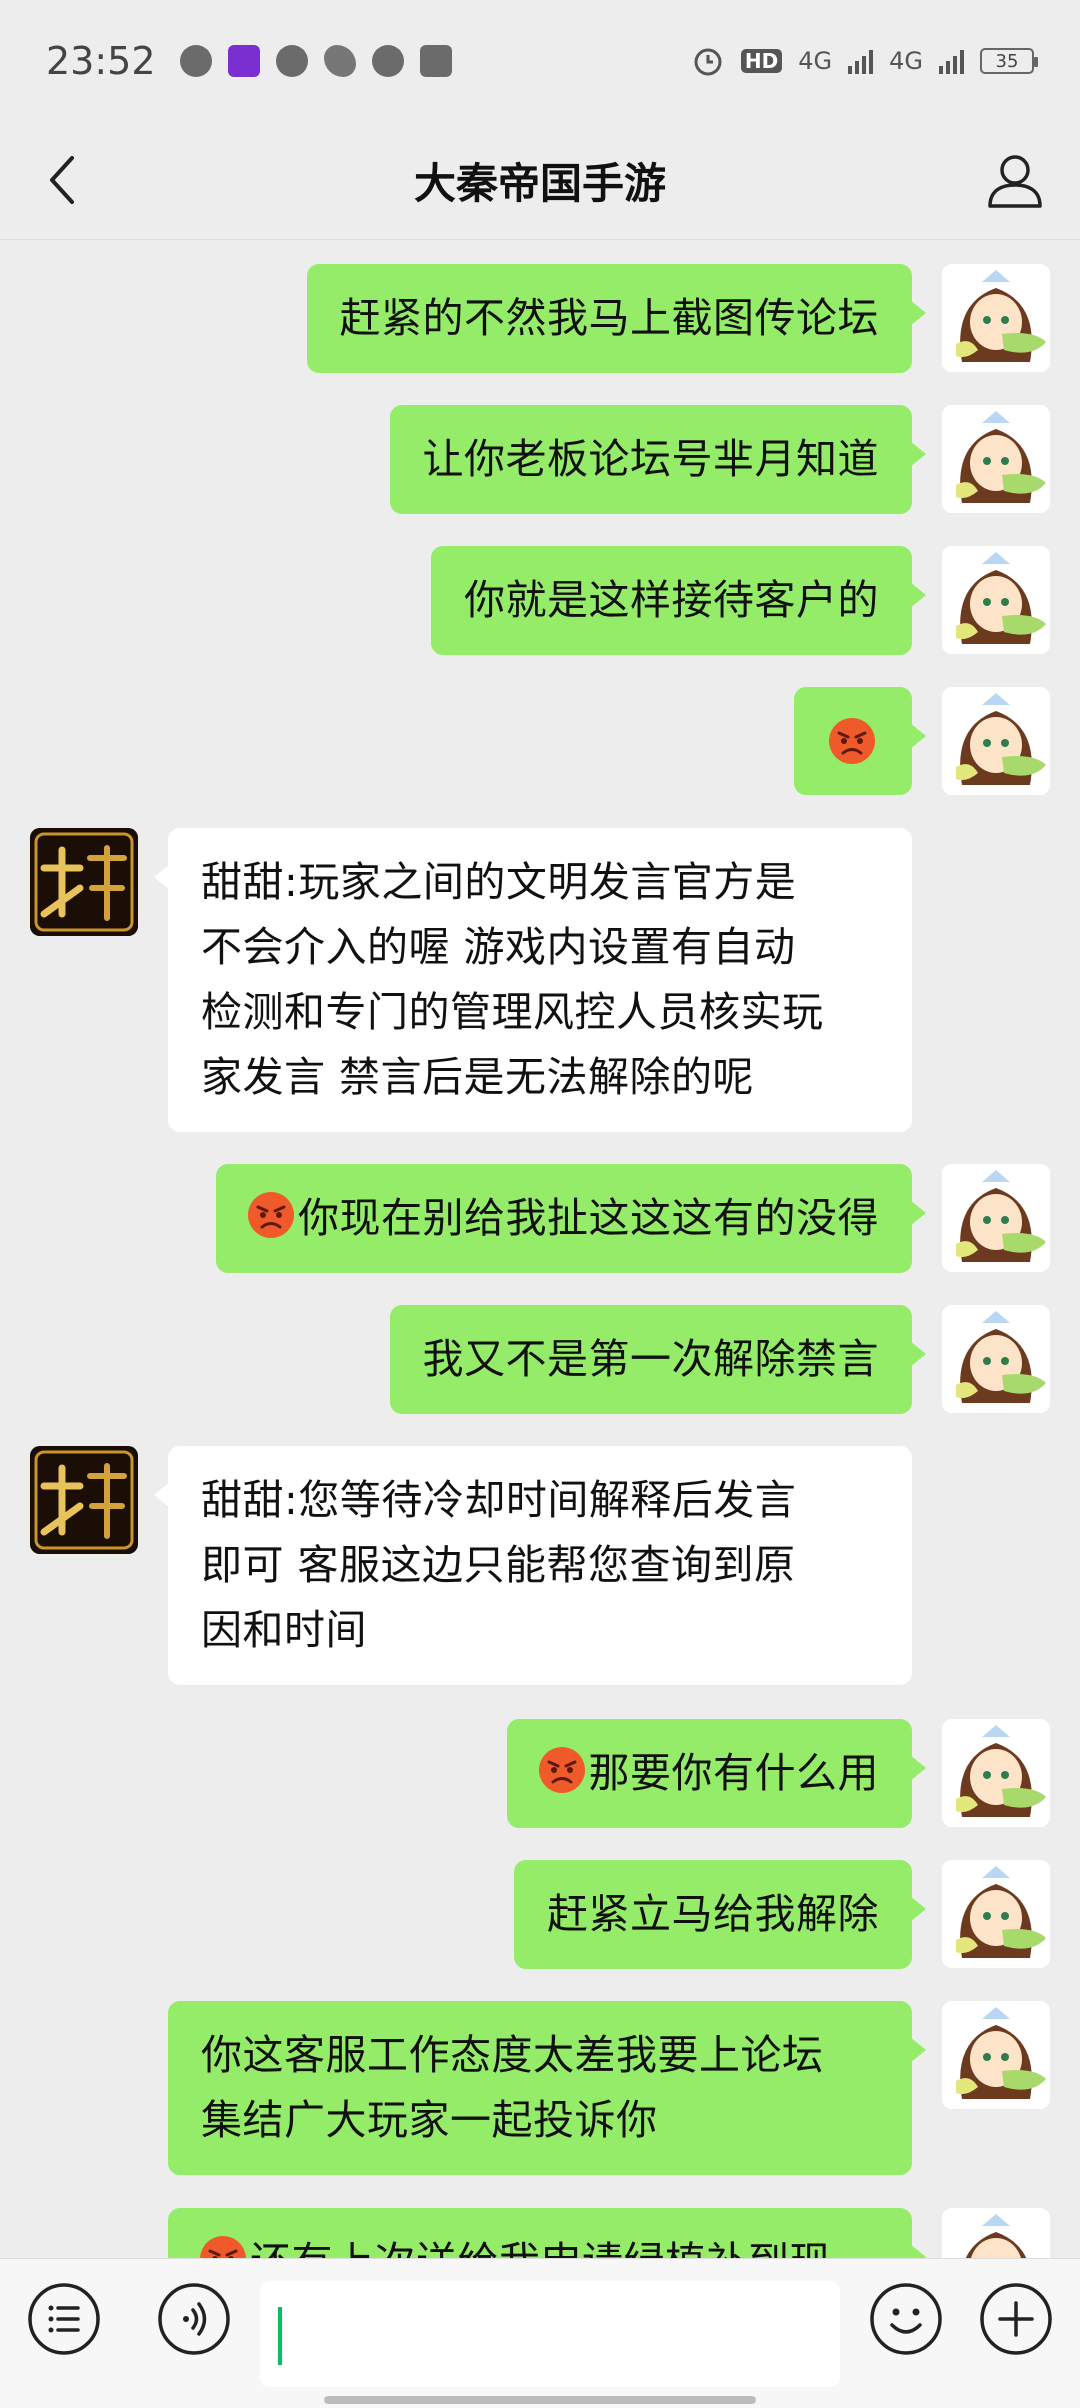  I want to click on message-text: 还有上次送给我申请绿植补到现, so click(540, 2248).